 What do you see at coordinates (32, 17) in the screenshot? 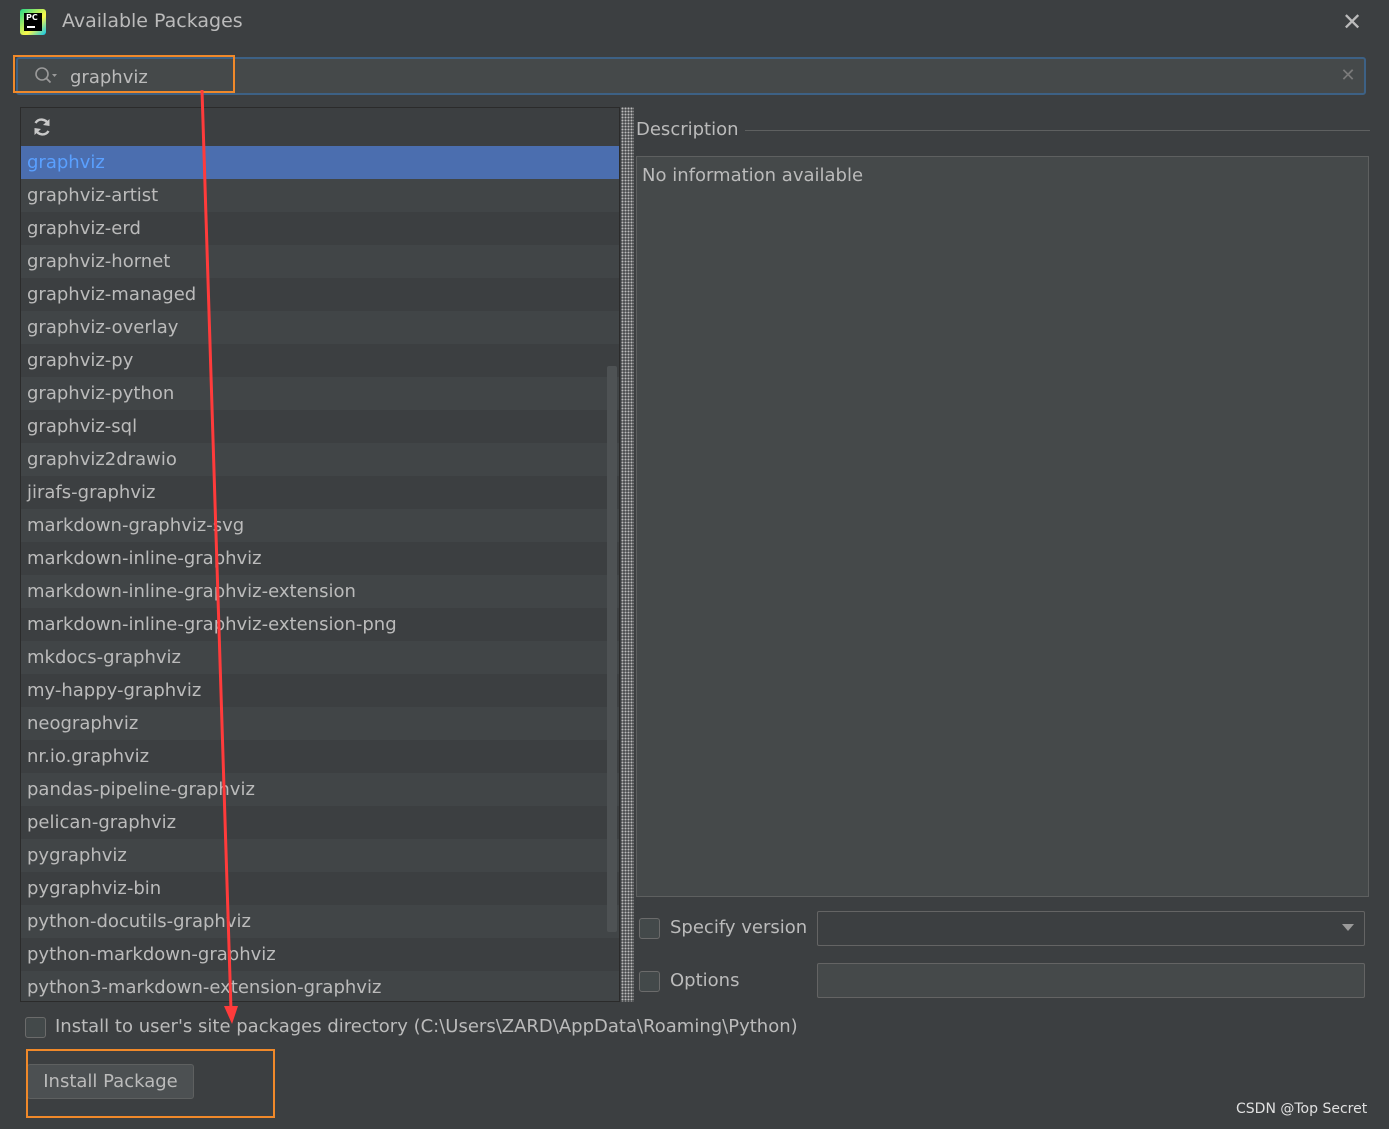
I see `app-icon-text: PC` at bounding box center [32, 17].